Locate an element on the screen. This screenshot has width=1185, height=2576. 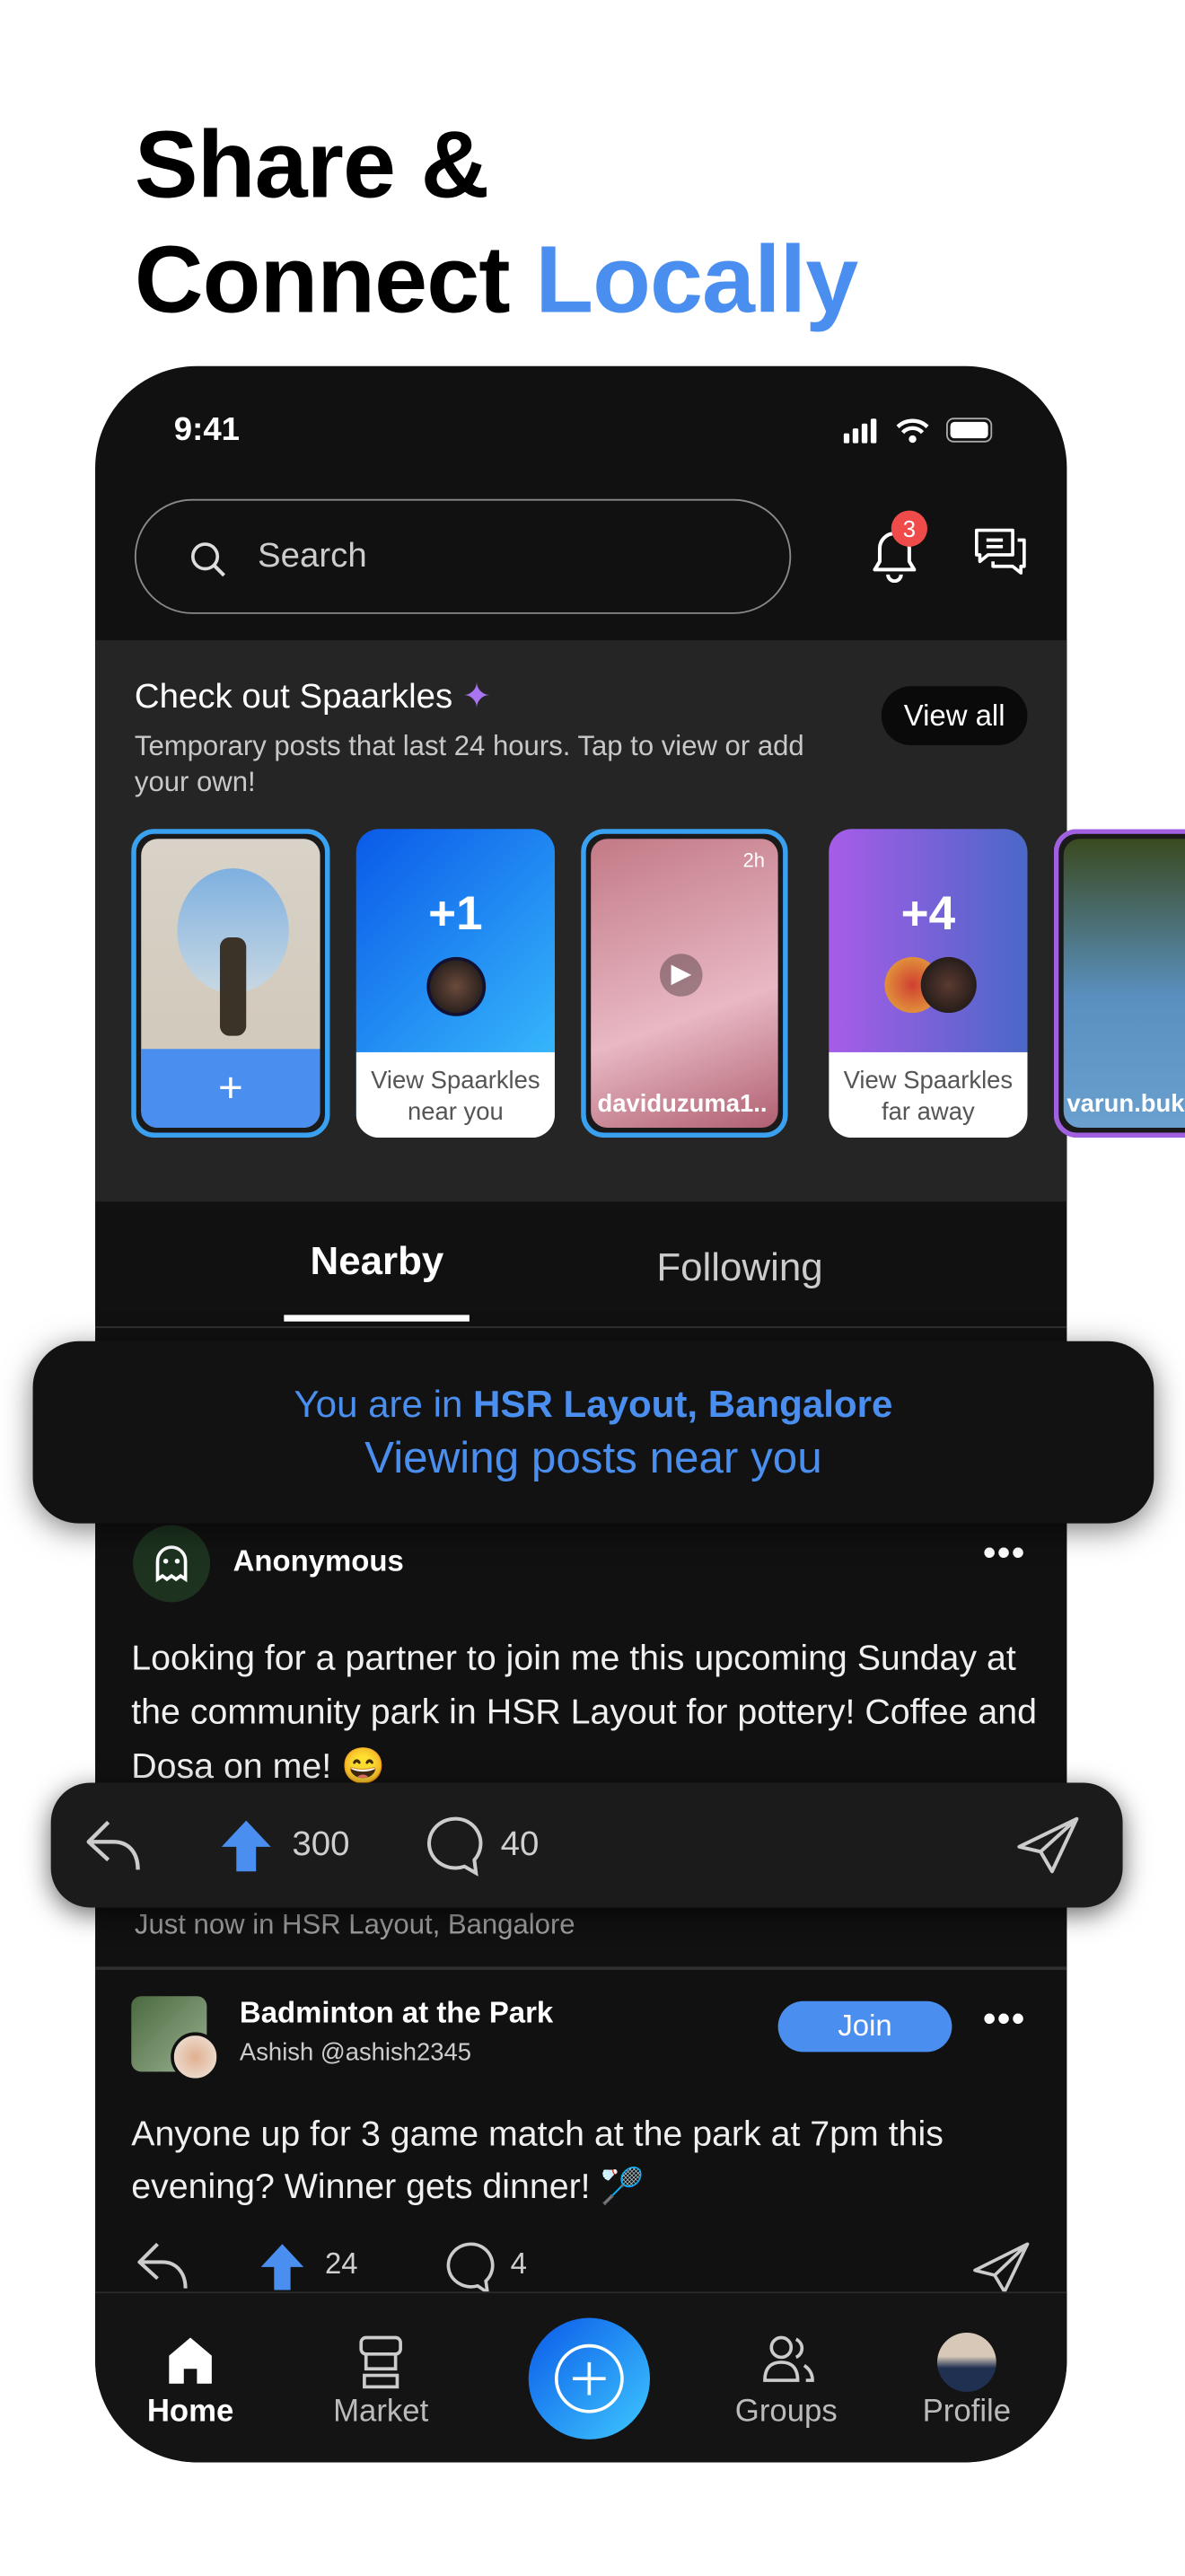
far-count: +4 is located at coordinates (928, 914).